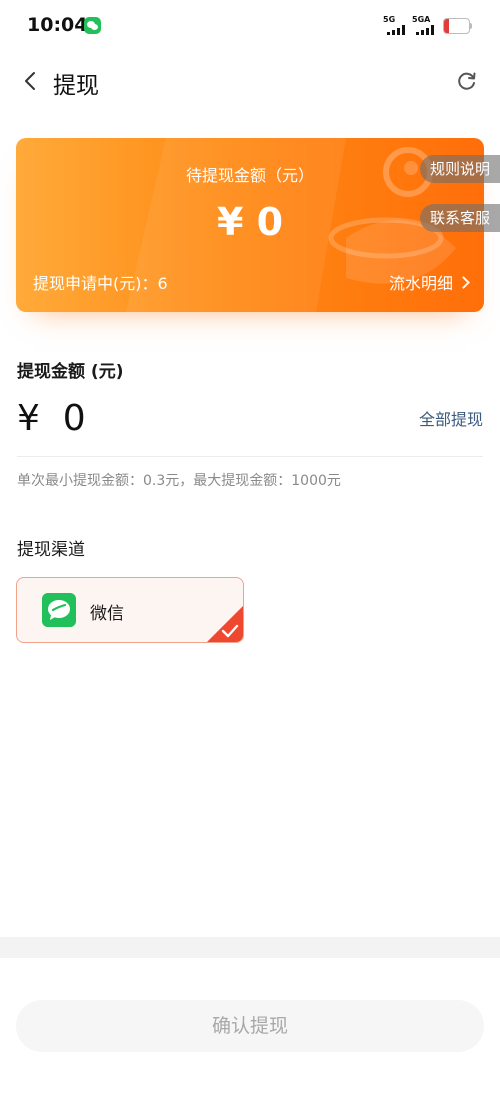 The height and width of the screenshot is (1111, 500). Describe the element at coordinates (59, 610) in the screenshot. I see `wechat-pay-icon` at that location.